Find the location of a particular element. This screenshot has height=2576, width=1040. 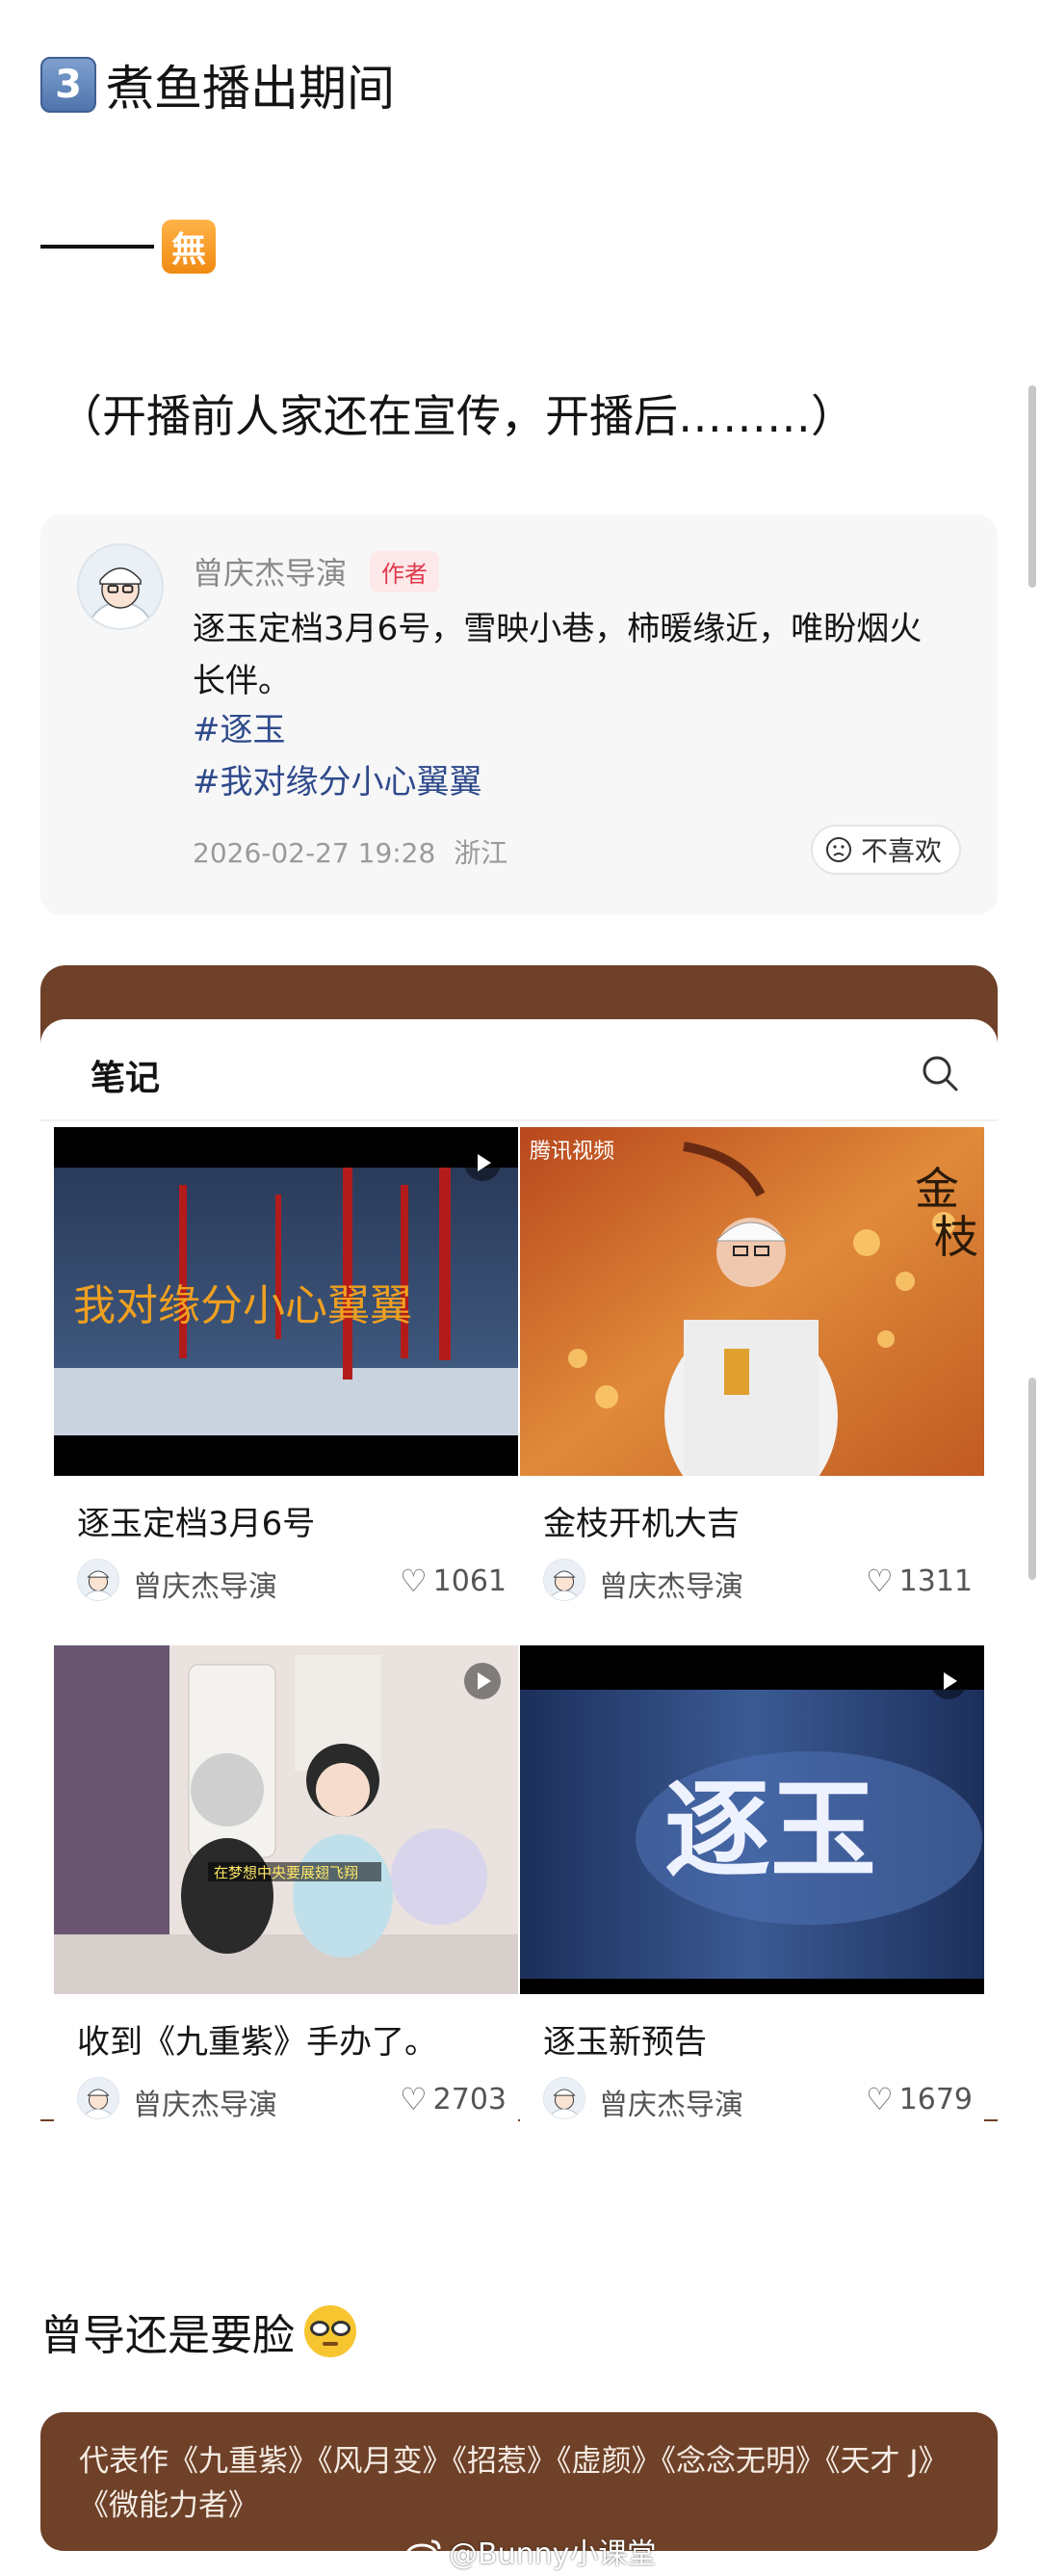

like-button: ♡ 1679 is located at coordinates (919, 2099).